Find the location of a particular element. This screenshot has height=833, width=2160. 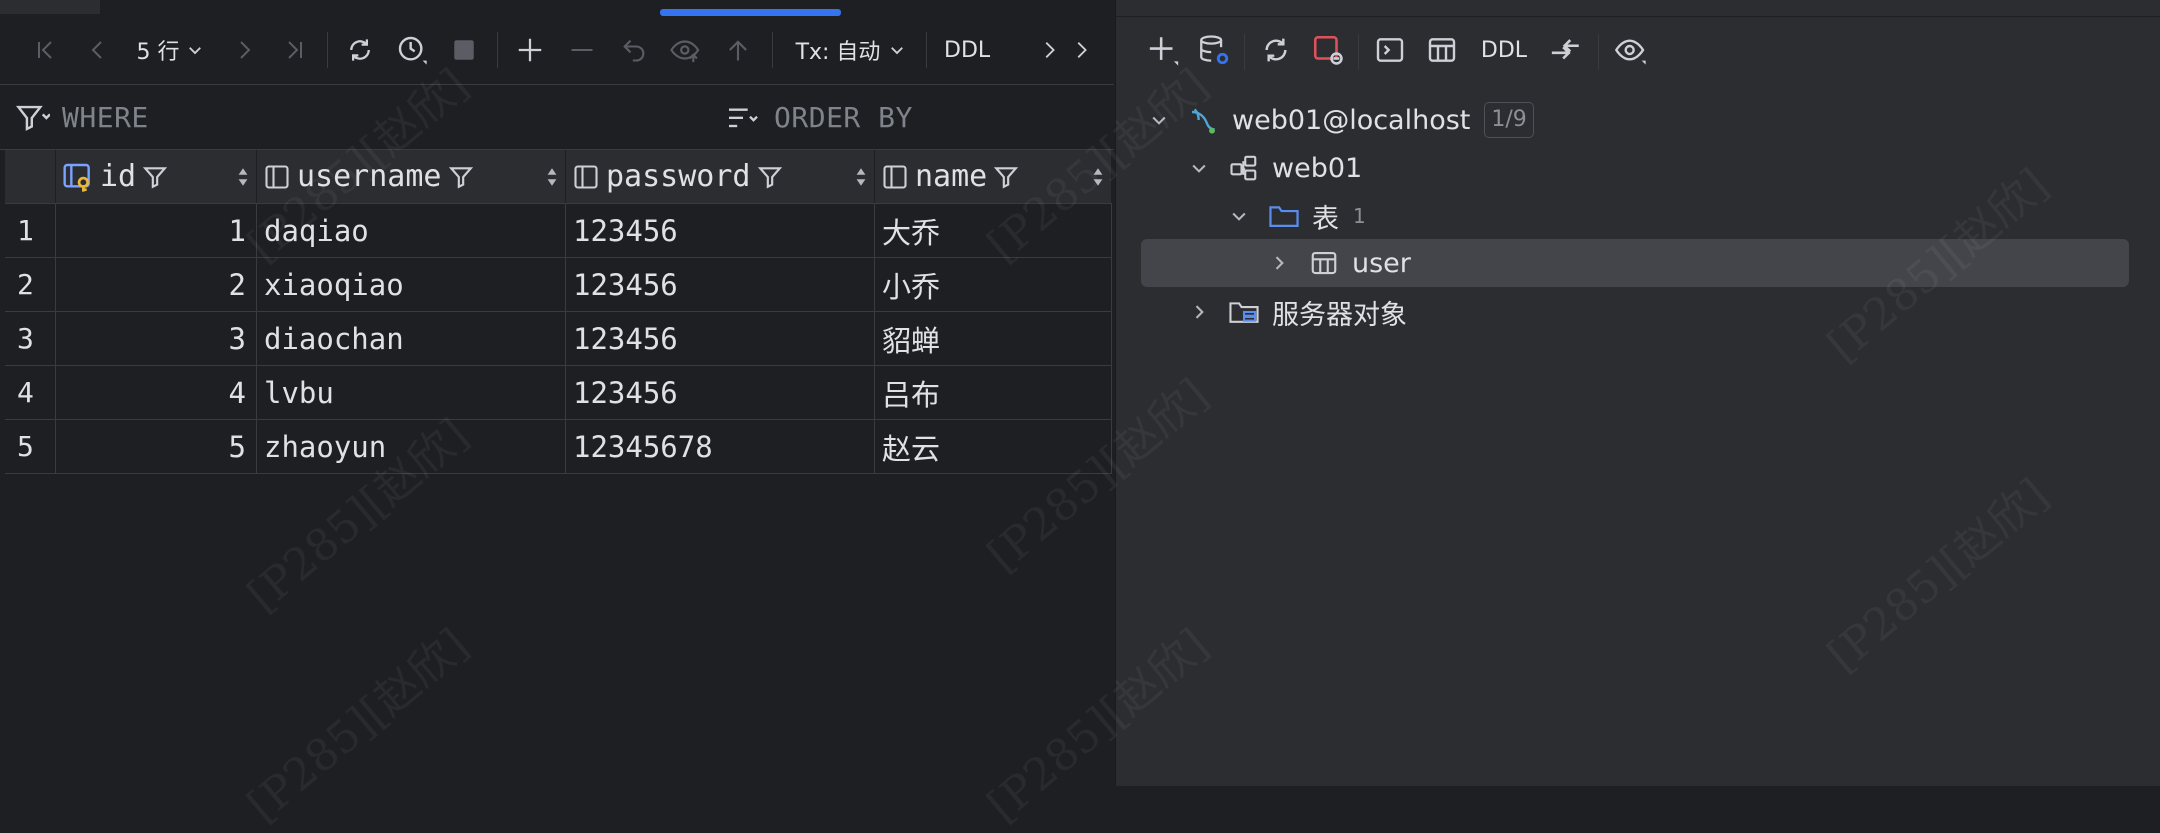

preview-changes-icon is located at coordinates (686, 50).